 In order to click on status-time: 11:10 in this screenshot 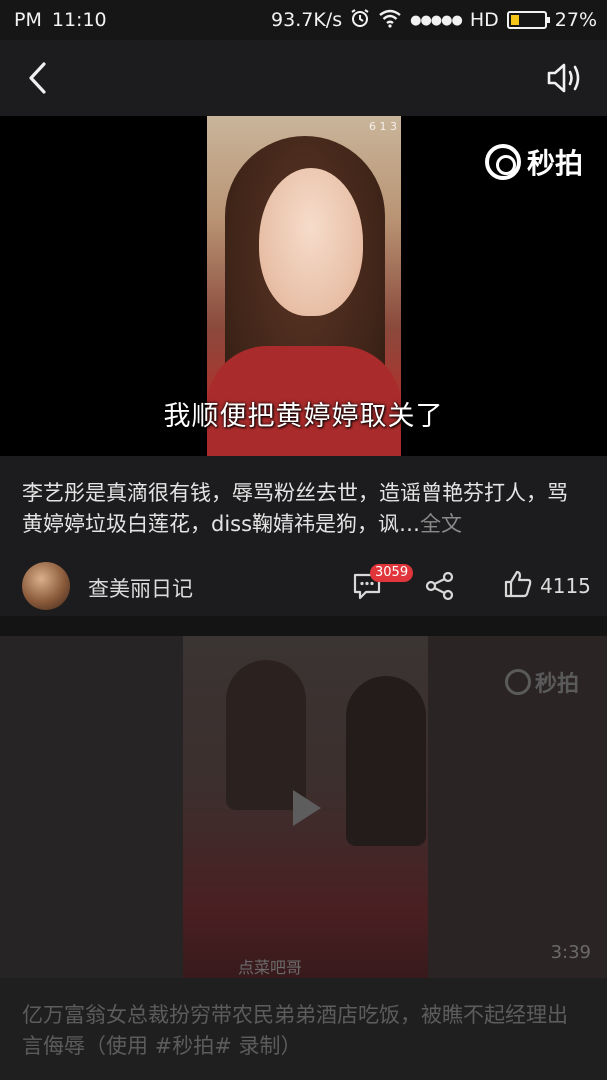, I will do `click(79, 20)`.